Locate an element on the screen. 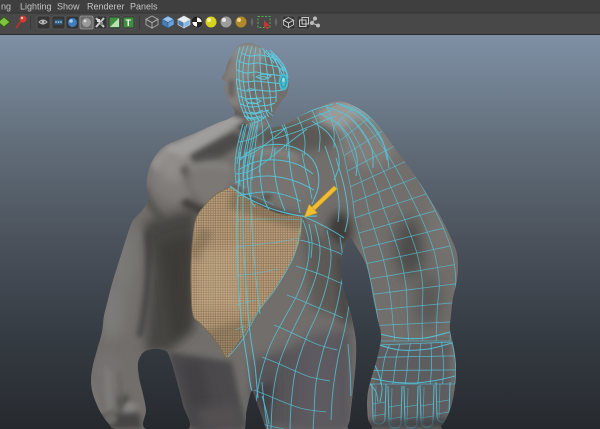 The image size is (600, 429). svg-text: T is located at coordinates (129, 23).